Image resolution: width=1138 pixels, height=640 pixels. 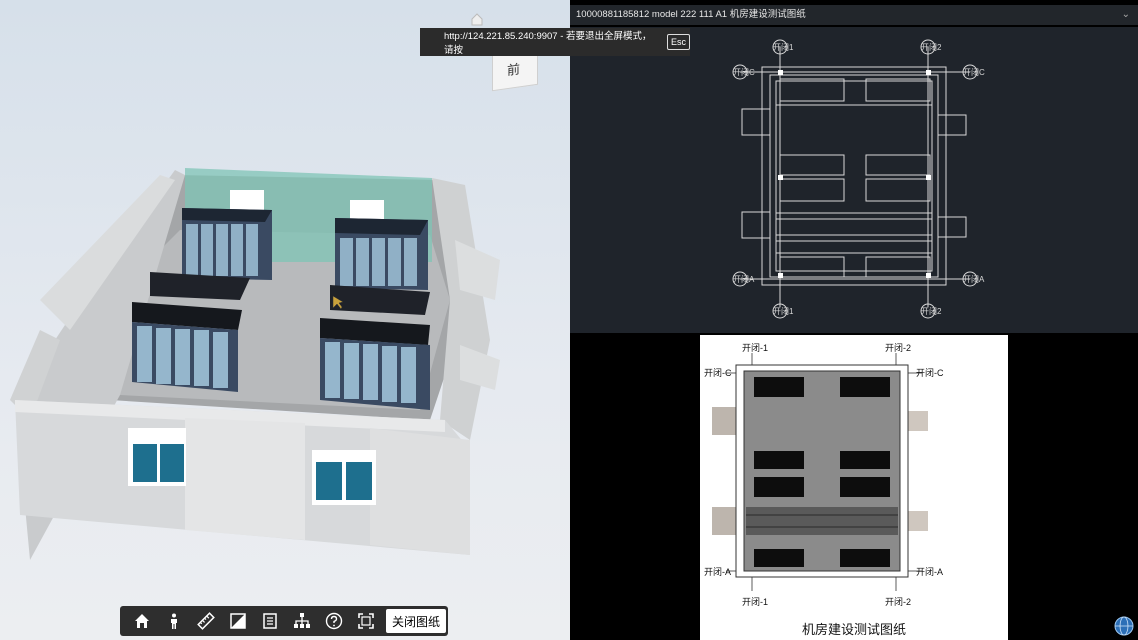 I want to click on measure-button, so click(x=206, y=621).